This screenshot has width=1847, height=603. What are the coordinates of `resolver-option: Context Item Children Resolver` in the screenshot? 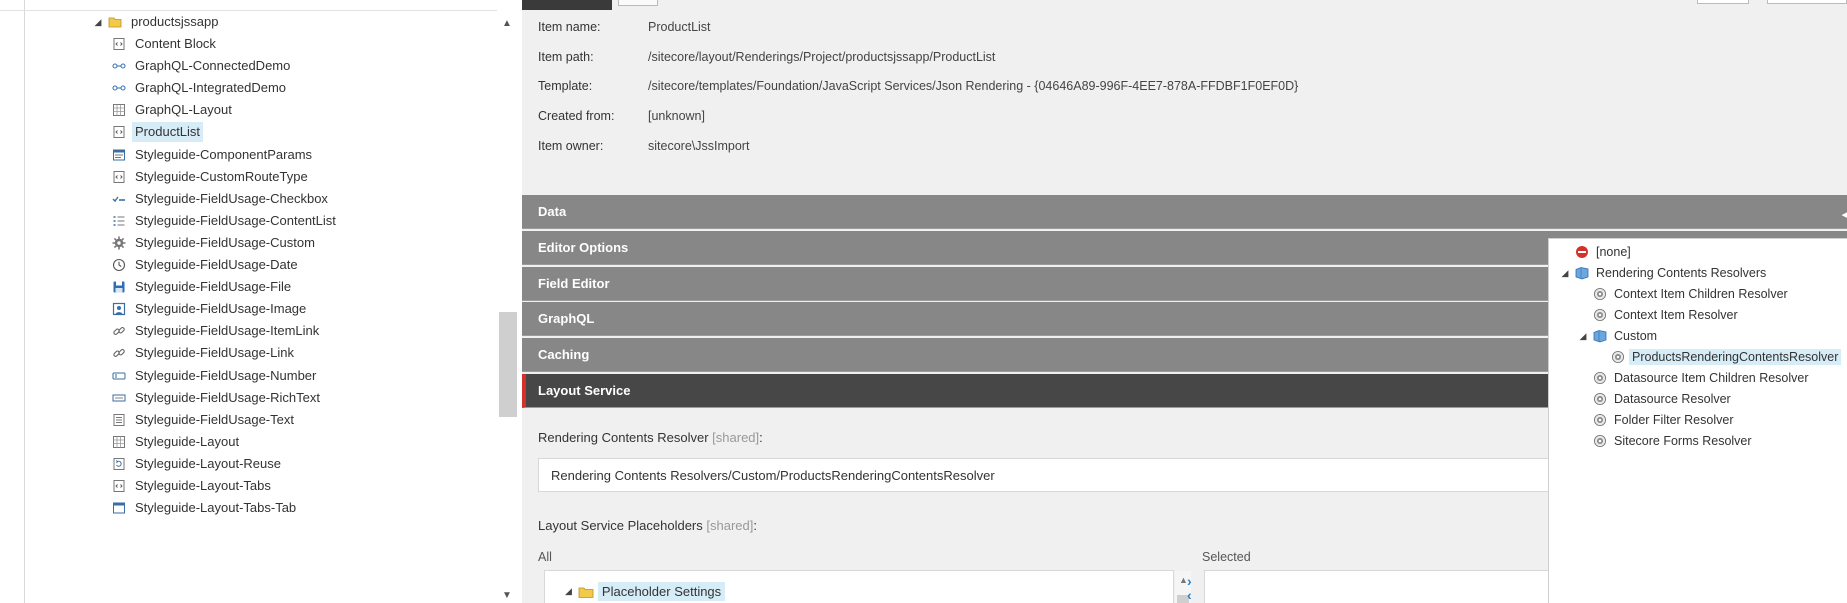 It's located at (1692, 294).